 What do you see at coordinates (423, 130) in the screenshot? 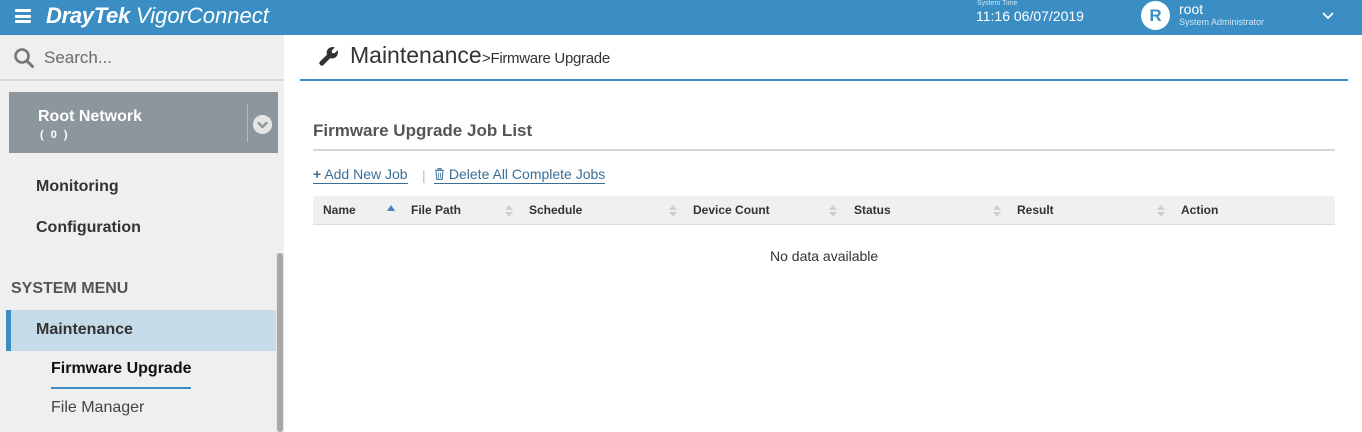
I see `section-heading: Firmware Upgrade Job List` at bounding box center [423, 130].